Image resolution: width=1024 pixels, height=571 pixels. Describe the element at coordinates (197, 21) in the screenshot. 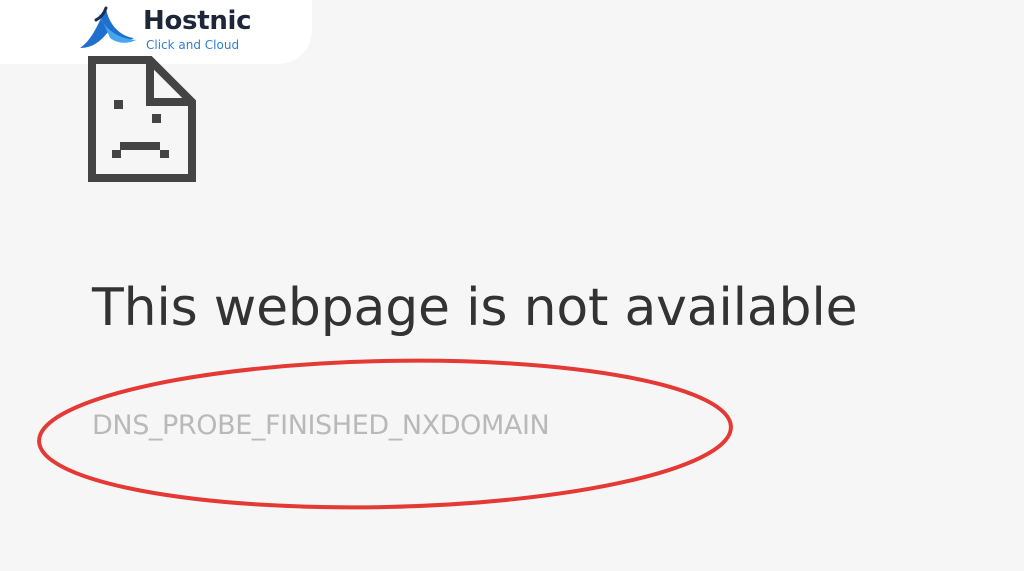

I see `logo-name: Hostnic` at that location.